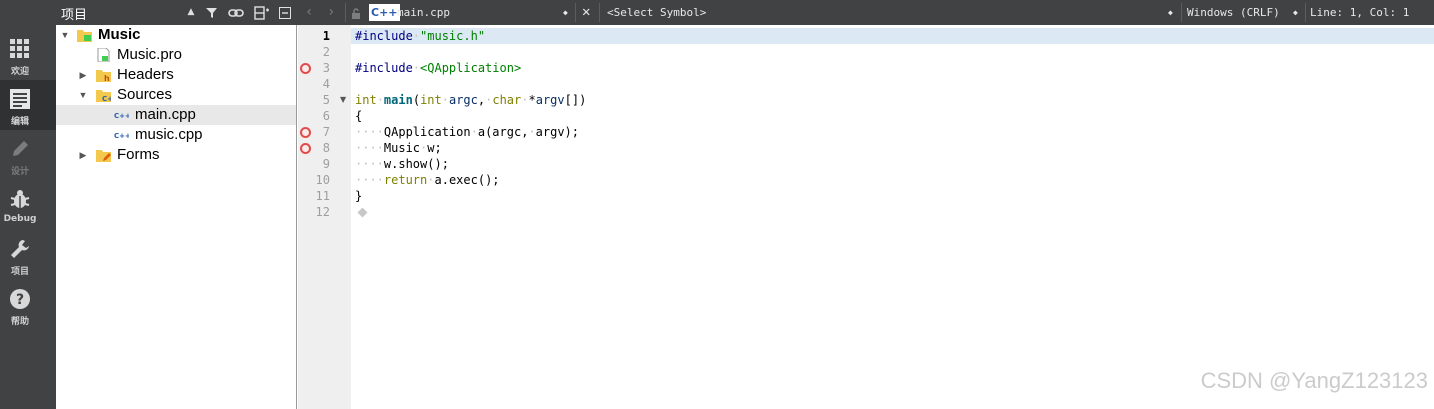  I want to click on project-panel-toolbar: 项目 ▲, so click(176, 12).